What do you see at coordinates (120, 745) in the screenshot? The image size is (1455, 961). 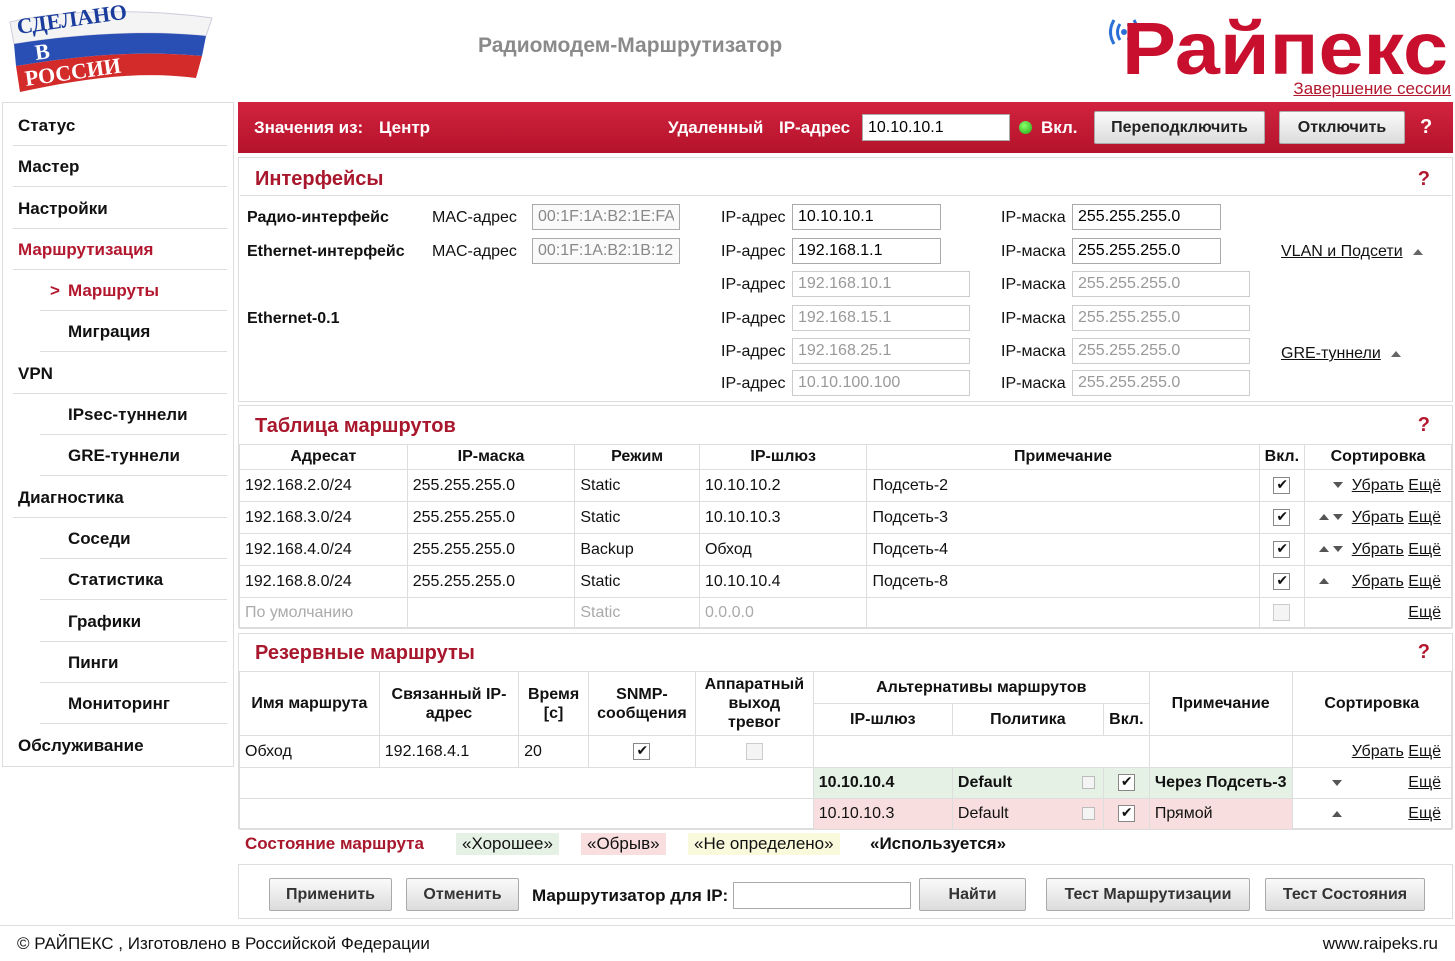 I see `sidebar-item-maintenance: Обслуживание` at bounding box center [120, 745].